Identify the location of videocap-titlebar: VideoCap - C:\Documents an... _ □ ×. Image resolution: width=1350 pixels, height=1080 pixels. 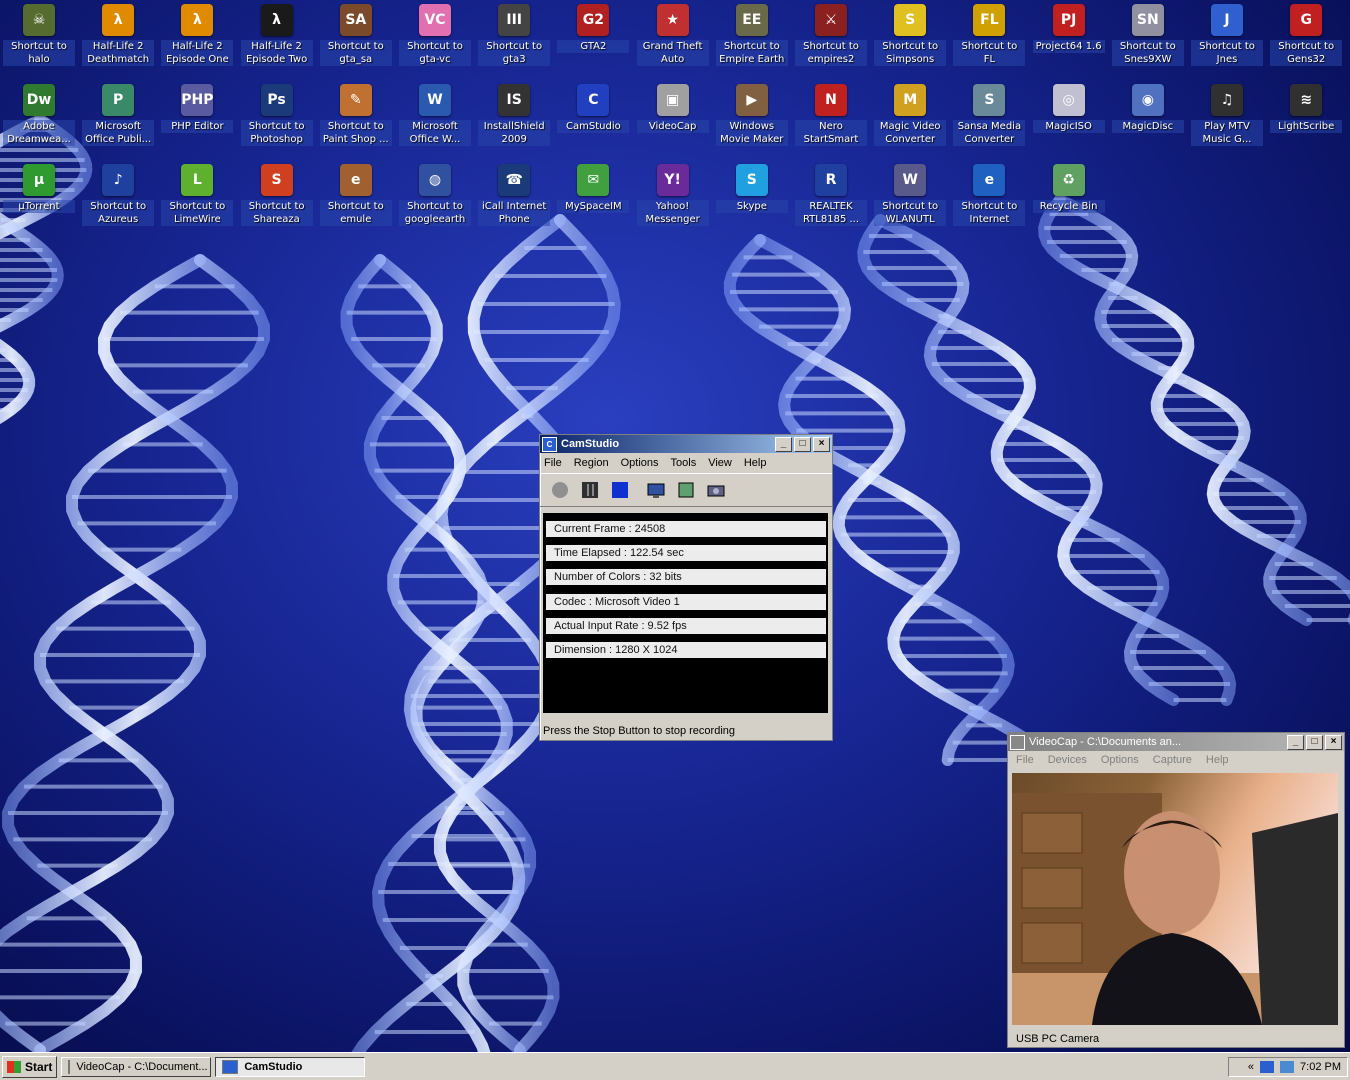
(1176, 742).